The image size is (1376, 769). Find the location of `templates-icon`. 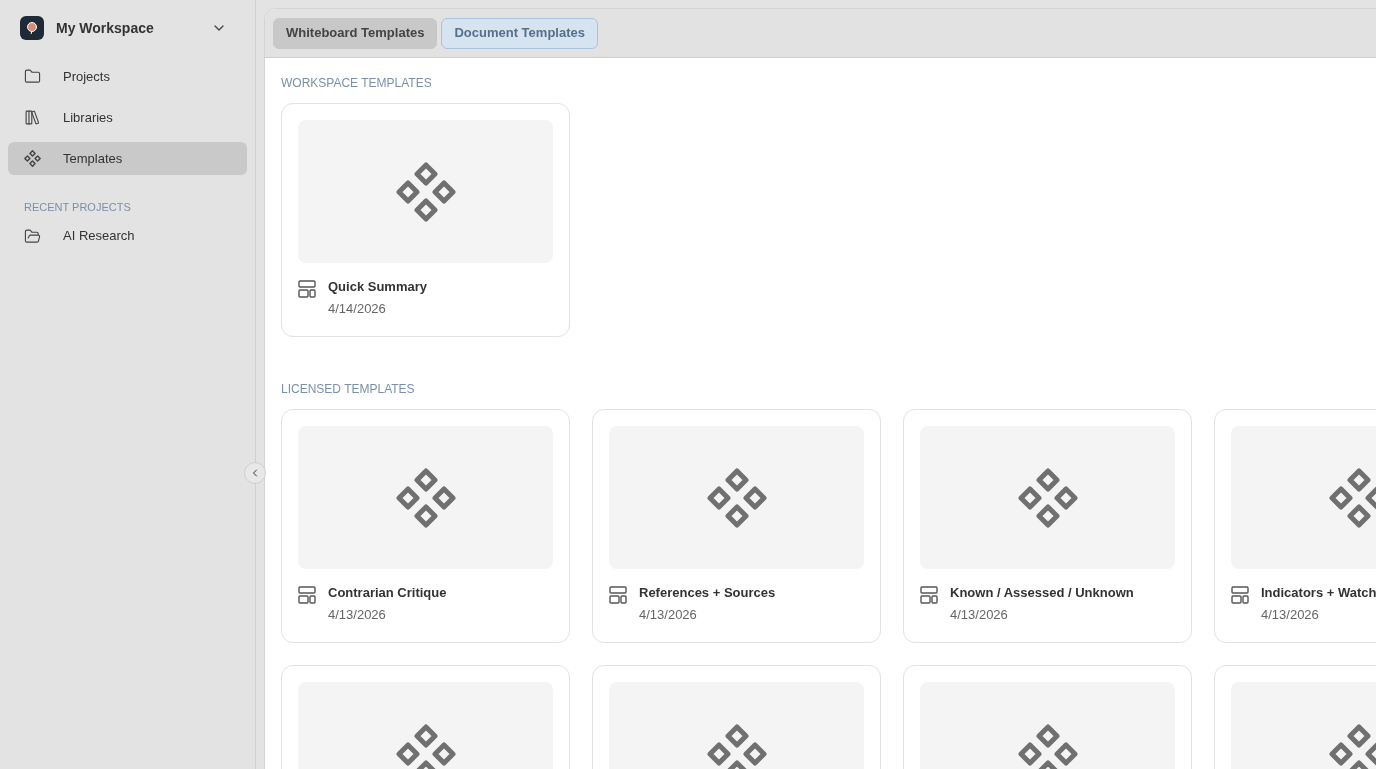

templates-icon is located at coordinates (32, 158).